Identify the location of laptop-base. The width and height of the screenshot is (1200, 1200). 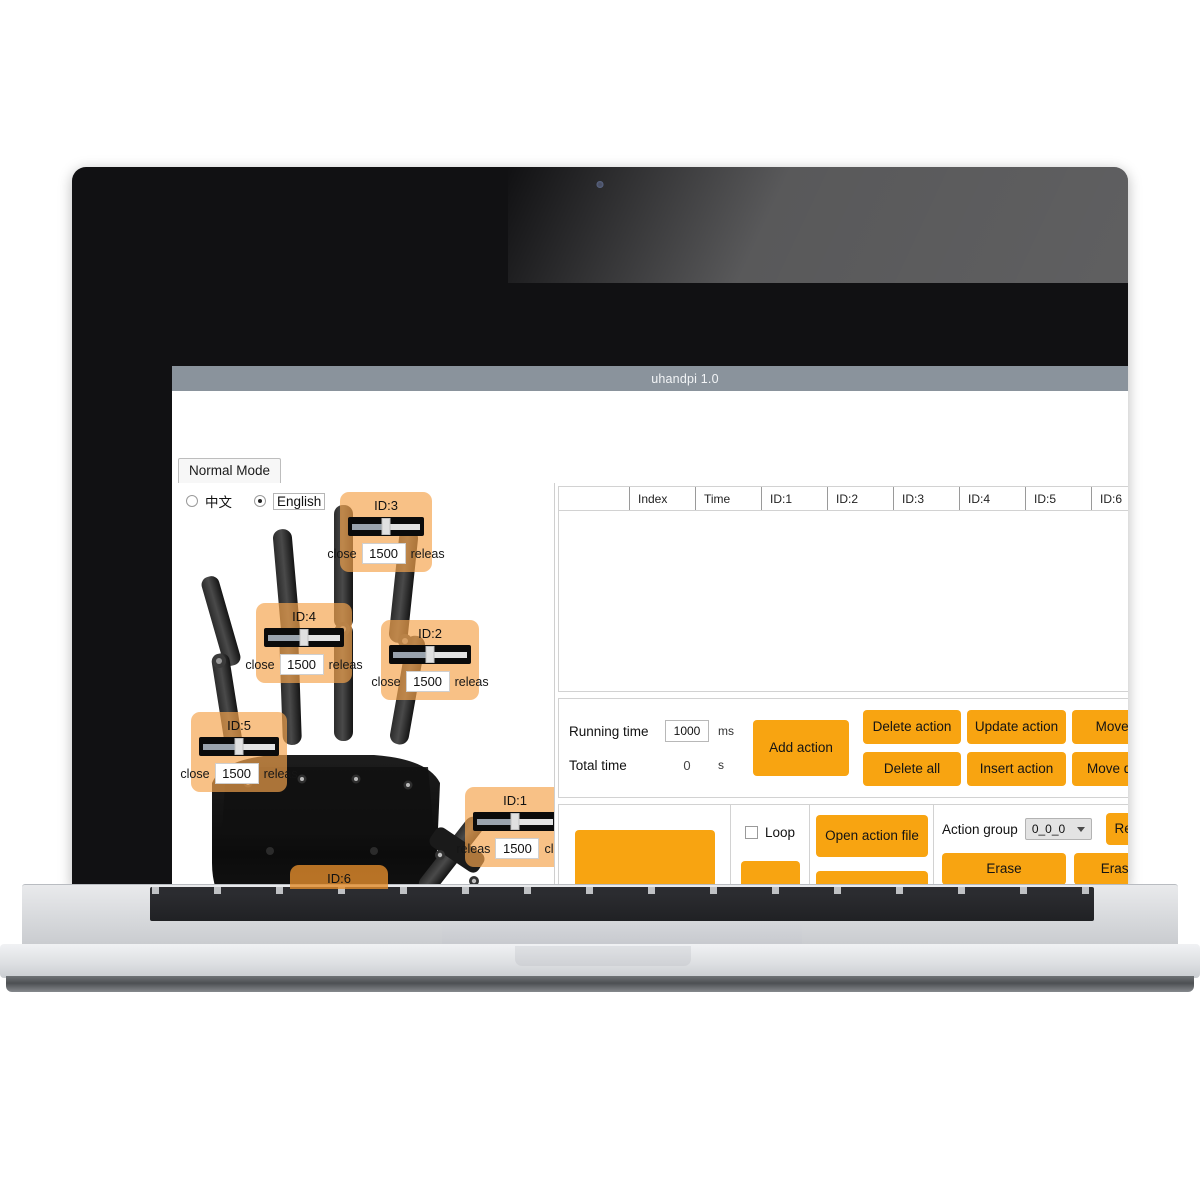
(600, 939).